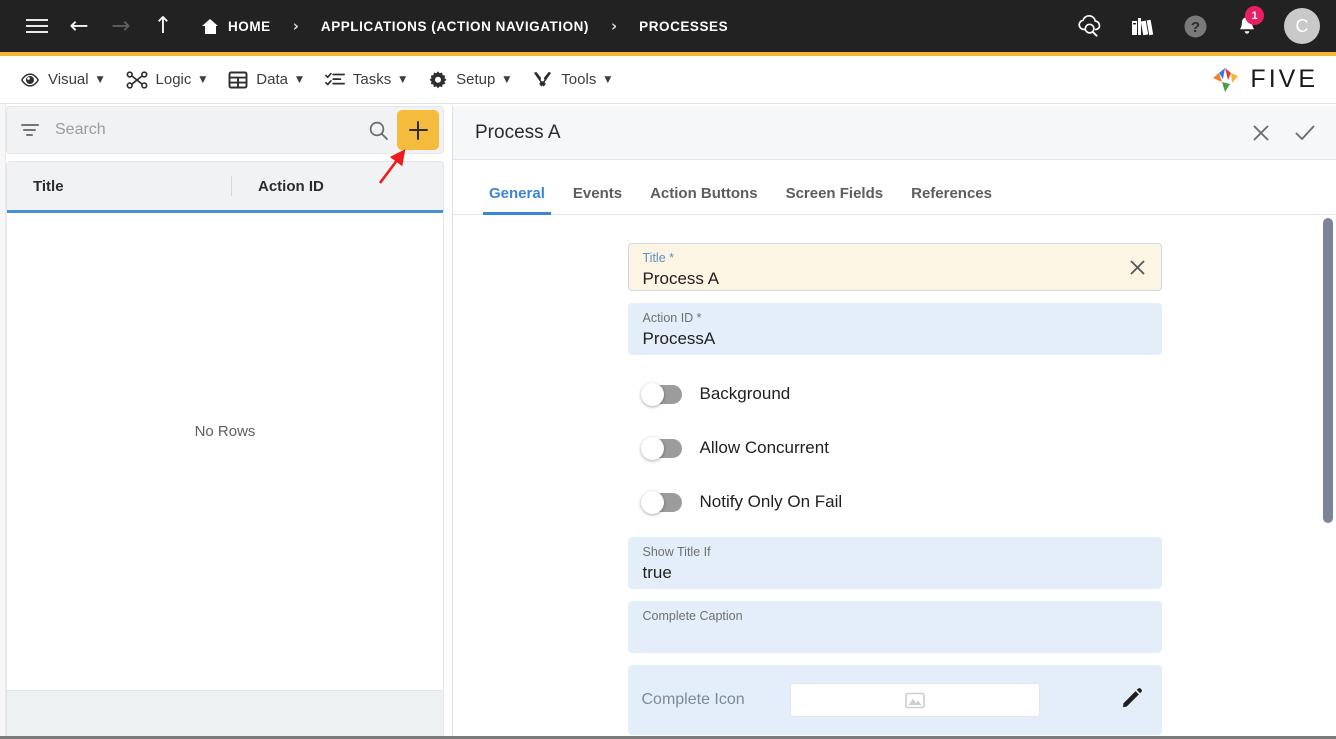  I want to click on logic-nodes-icon, so click(136, 79).